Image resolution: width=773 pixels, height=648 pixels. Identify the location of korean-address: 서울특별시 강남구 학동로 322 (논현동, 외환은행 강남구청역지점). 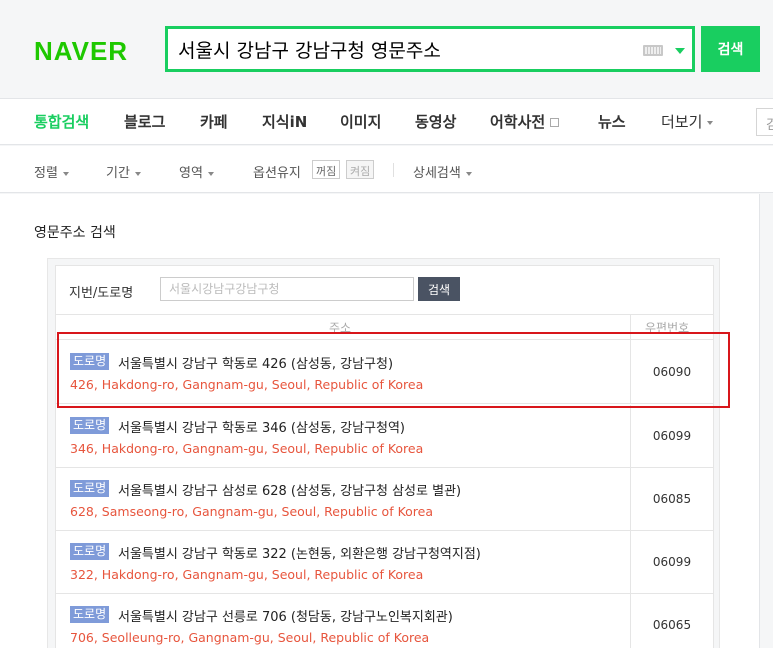
(299, 554).